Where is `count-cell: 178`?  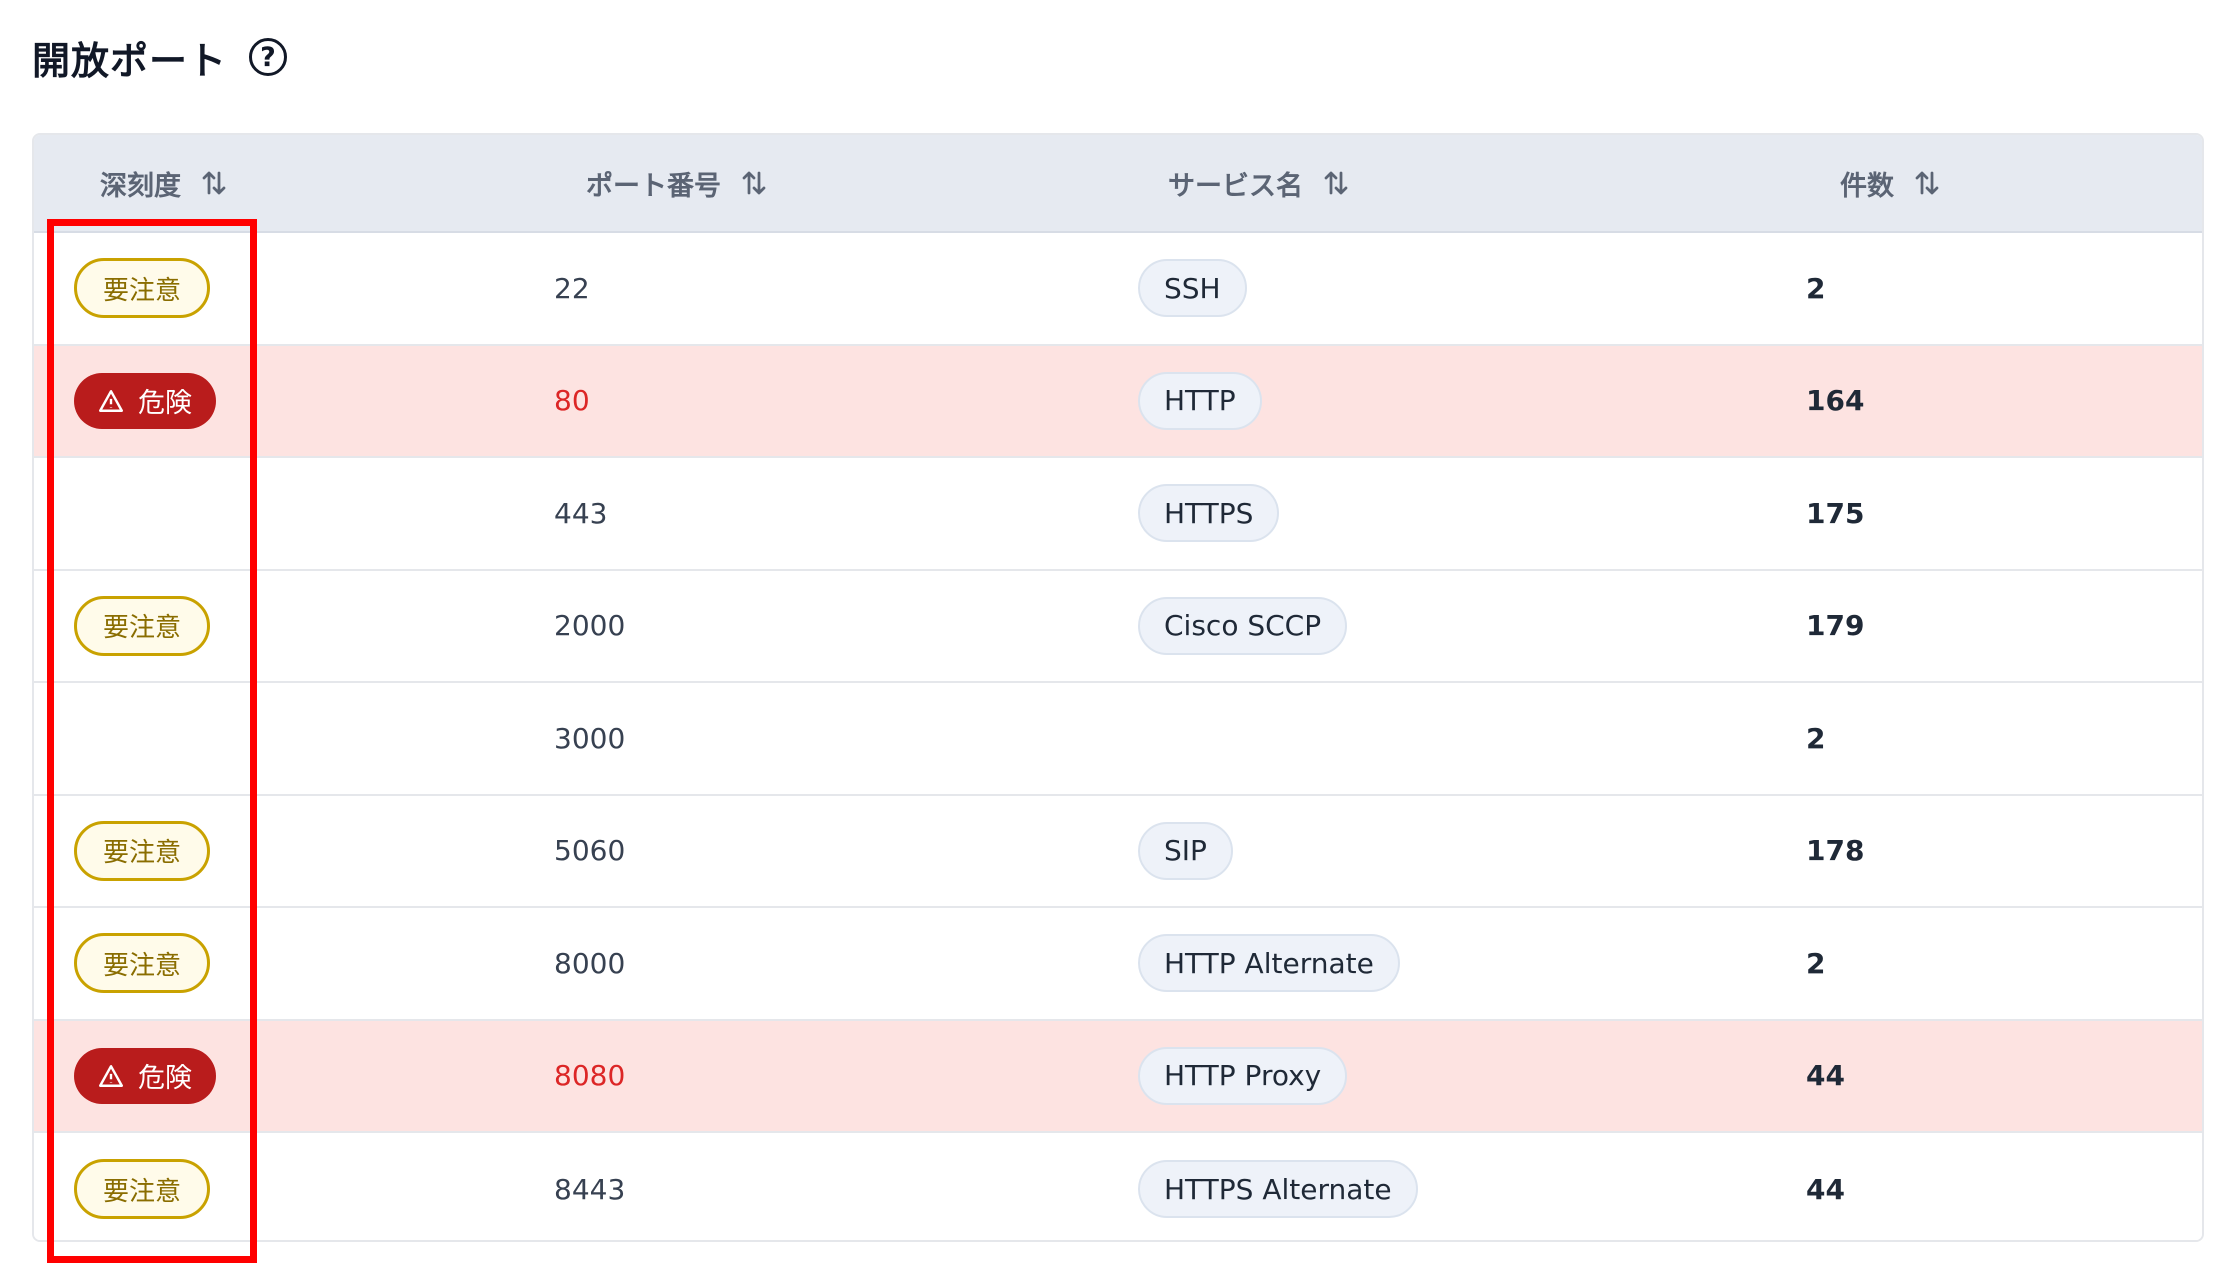
count-cell: 178 is located at coordinates (1835, 851).